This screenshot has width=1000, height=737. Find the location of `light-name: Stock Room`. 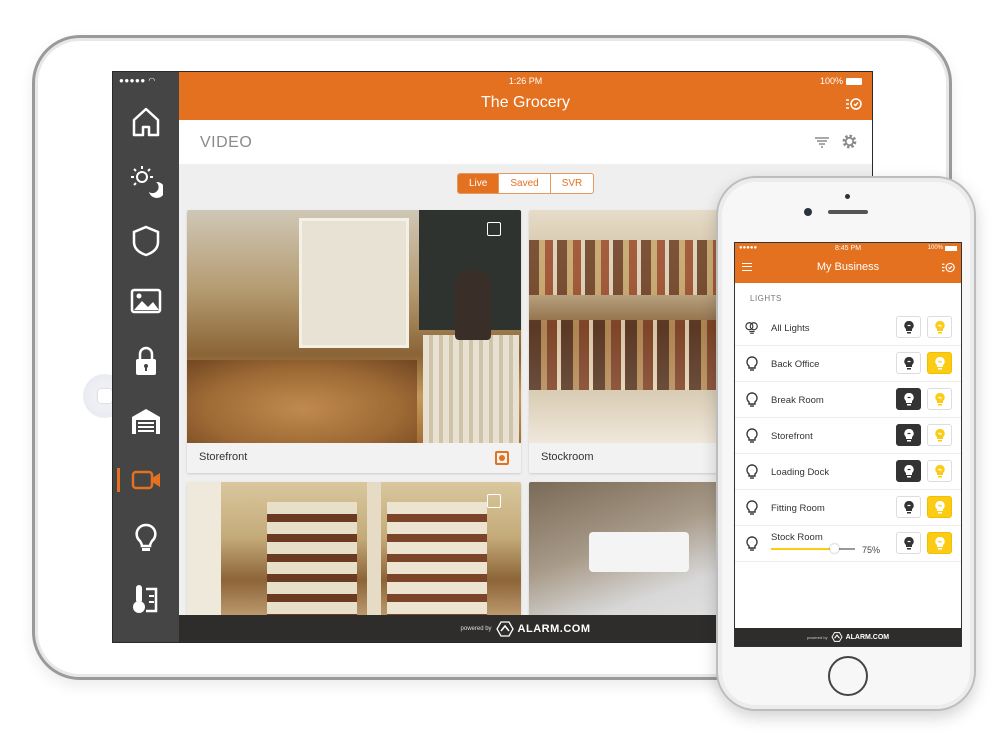

light-name: Stock Room is located at coordinates (797, 537).